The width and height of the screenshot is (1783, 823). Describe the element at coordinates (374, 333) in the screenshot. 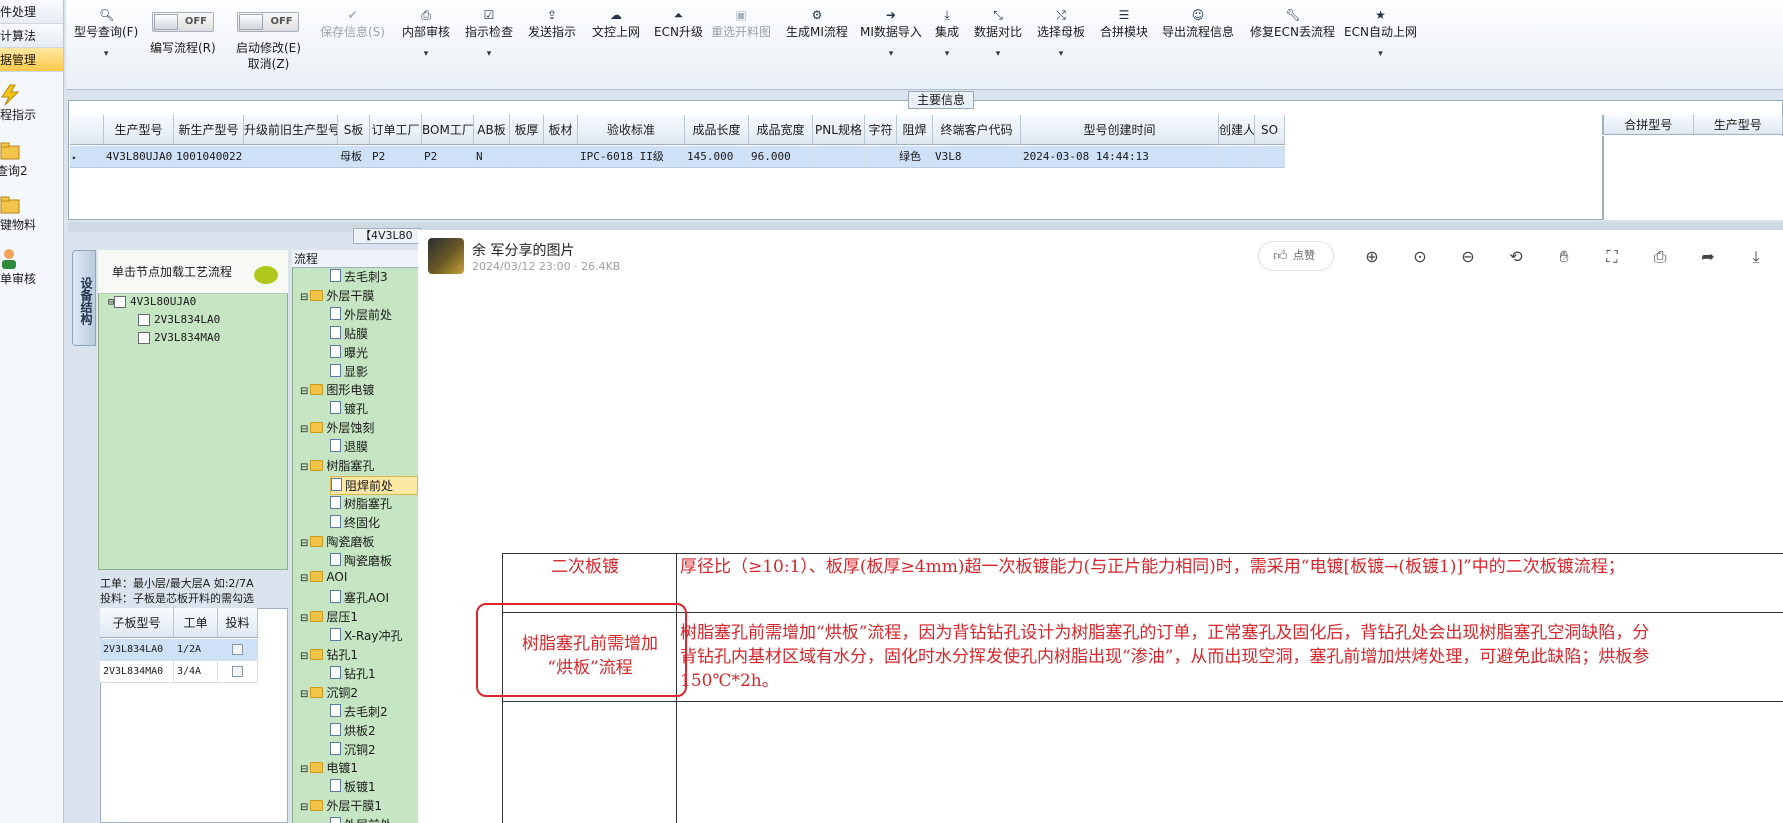

I see `flow-step: 贴膜` at that location.